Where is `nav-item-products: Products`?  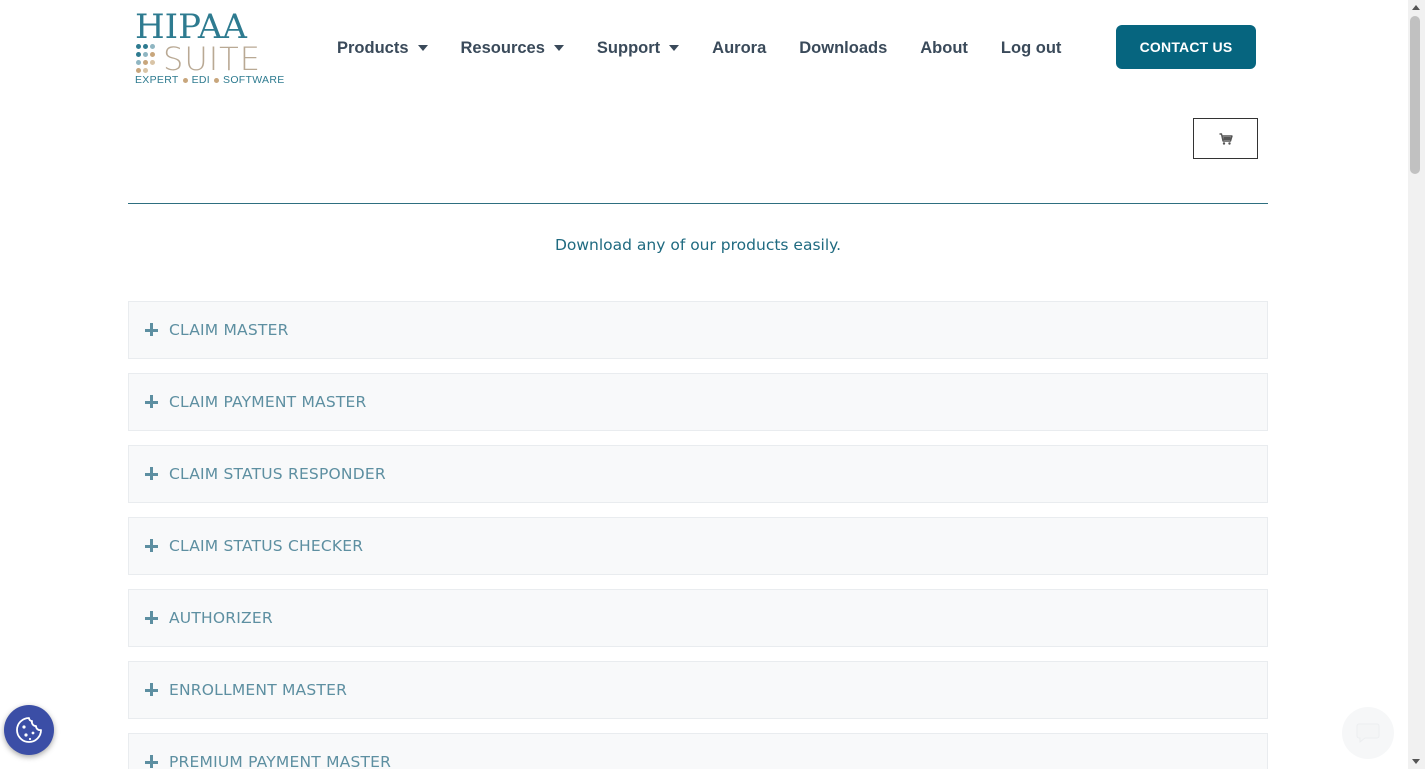 nav-item-products: Products is located at coordinates (382, 48).